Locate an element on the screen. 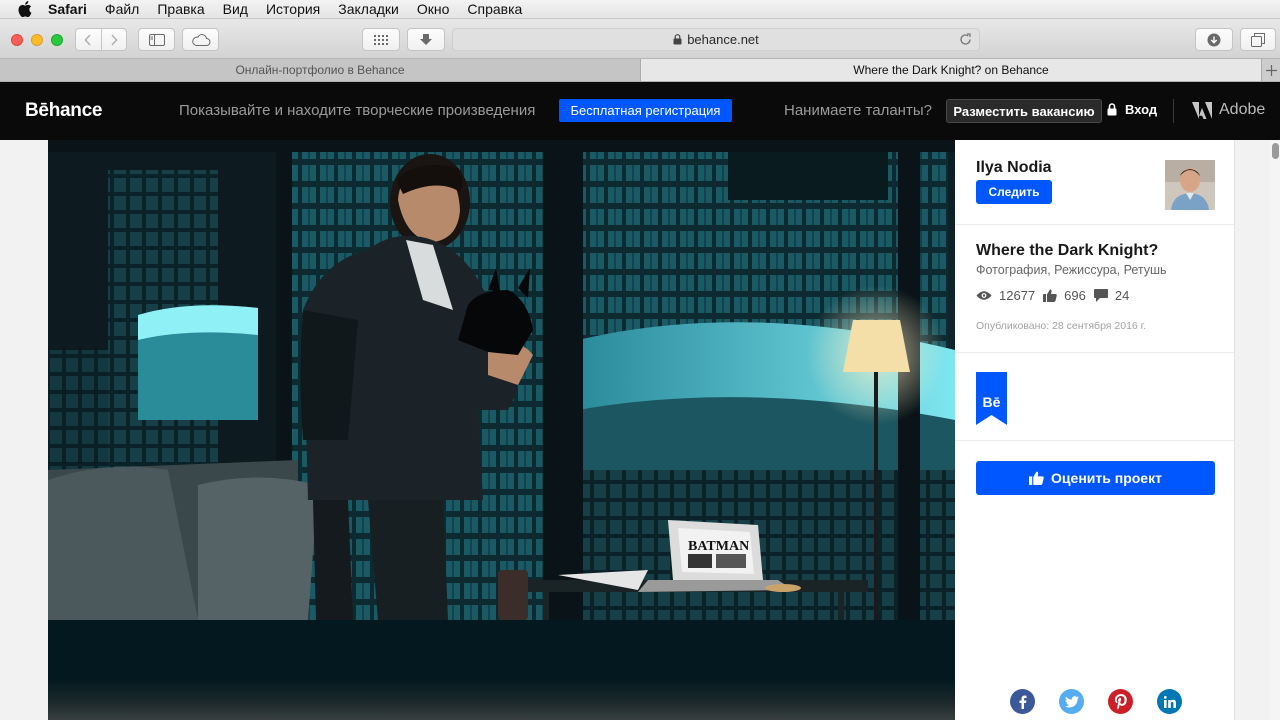 This screenshot has height=720, width=1280. reading-list-button is located at coordinates (426, 39).